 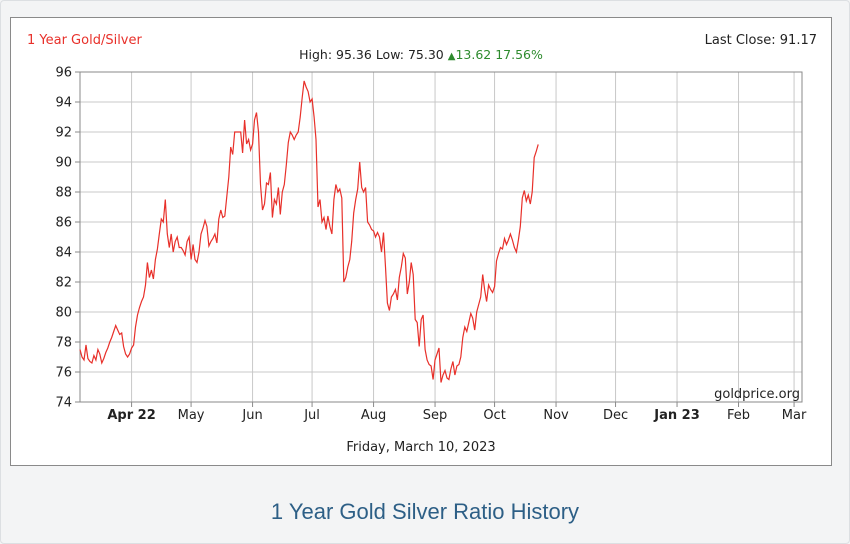 I want to click on y-tick-label: 76, so click(x=63, y=373).